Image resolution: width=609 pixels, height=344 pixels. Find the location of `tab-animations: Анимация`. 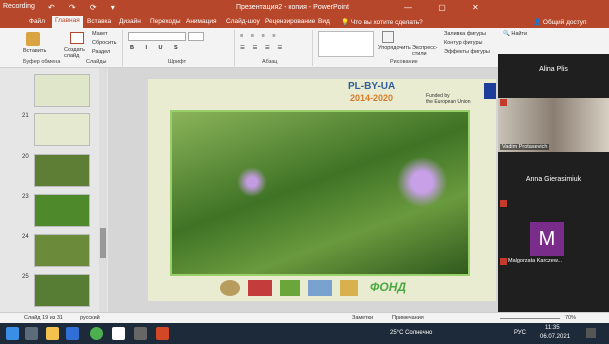

tab-animations: Анимация is located at coordinates (201, 21).